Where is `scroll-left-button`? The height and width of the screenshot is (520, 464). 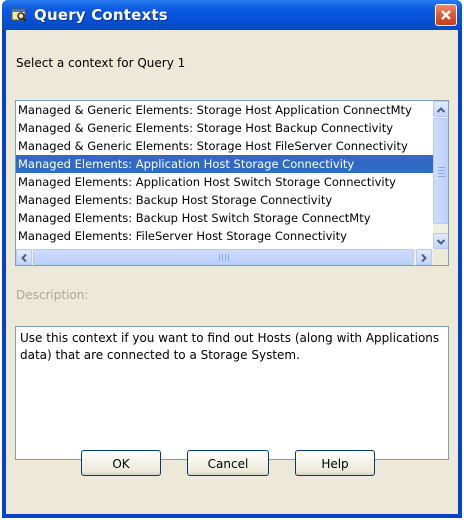
scroll-left-button is located at coordinates (24, 257).